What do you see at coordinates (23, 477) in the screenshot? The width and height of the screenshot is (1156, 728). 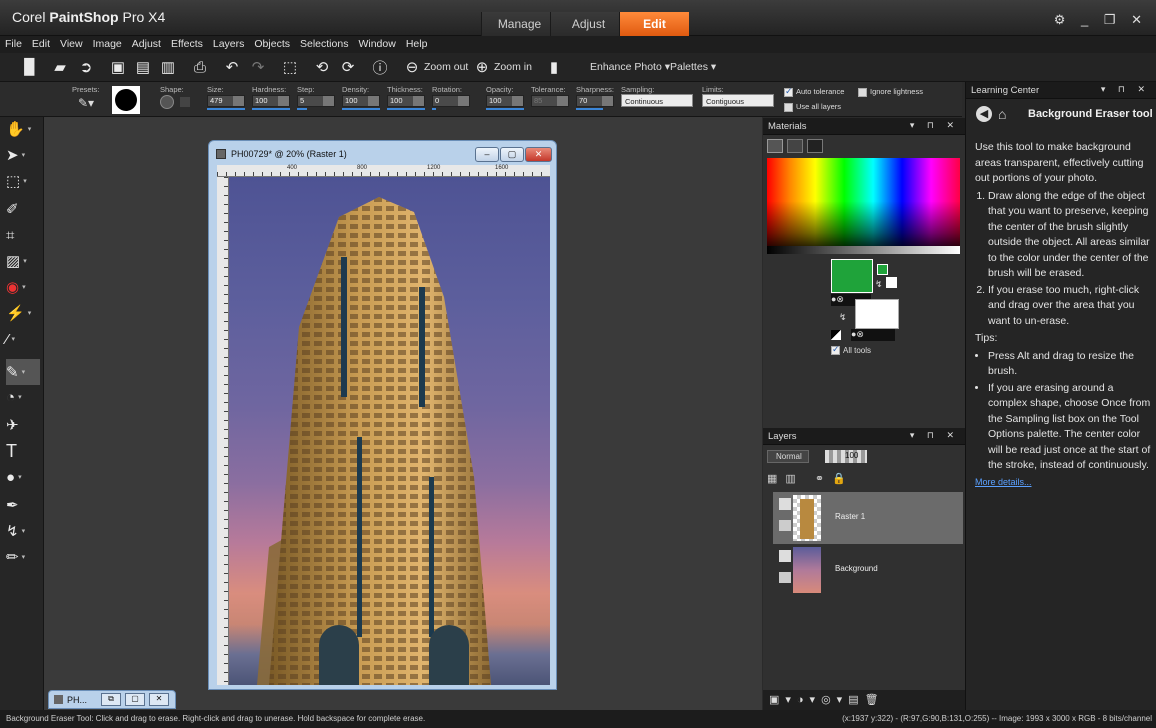 I see `preset-shape-tool-icon: ● ▾` at bounding box center [23, 477].